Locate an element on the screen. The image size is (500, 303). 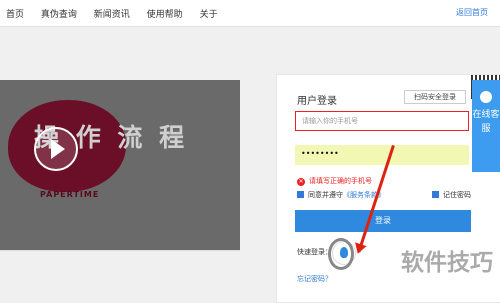
phone-input: 请输入你的手机号 is located at coordinates (382, 121).